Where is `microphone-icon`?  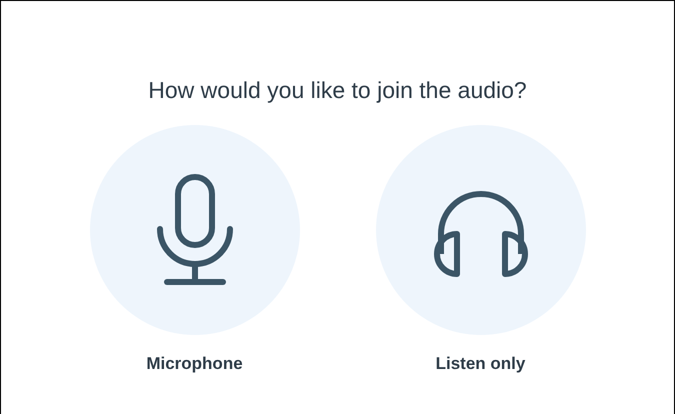
microphone-icon is located at coordinates (194, 230).